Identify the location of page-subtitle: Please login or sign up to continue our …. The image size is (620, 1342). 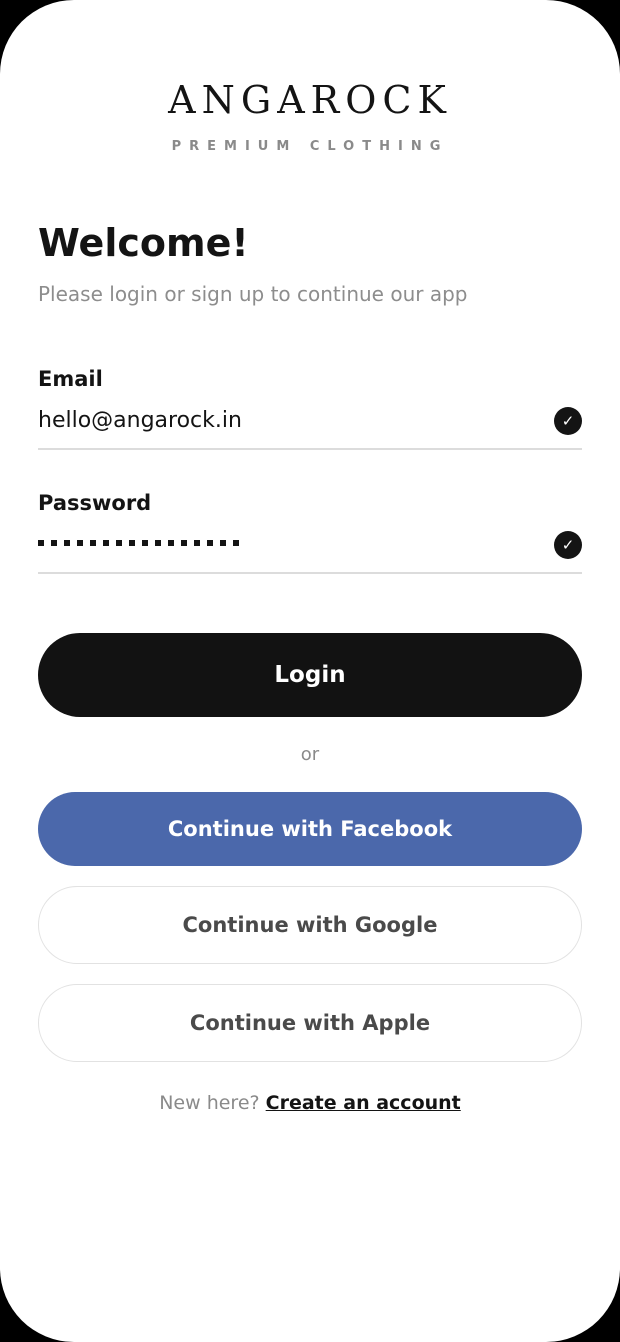
(253, 294).